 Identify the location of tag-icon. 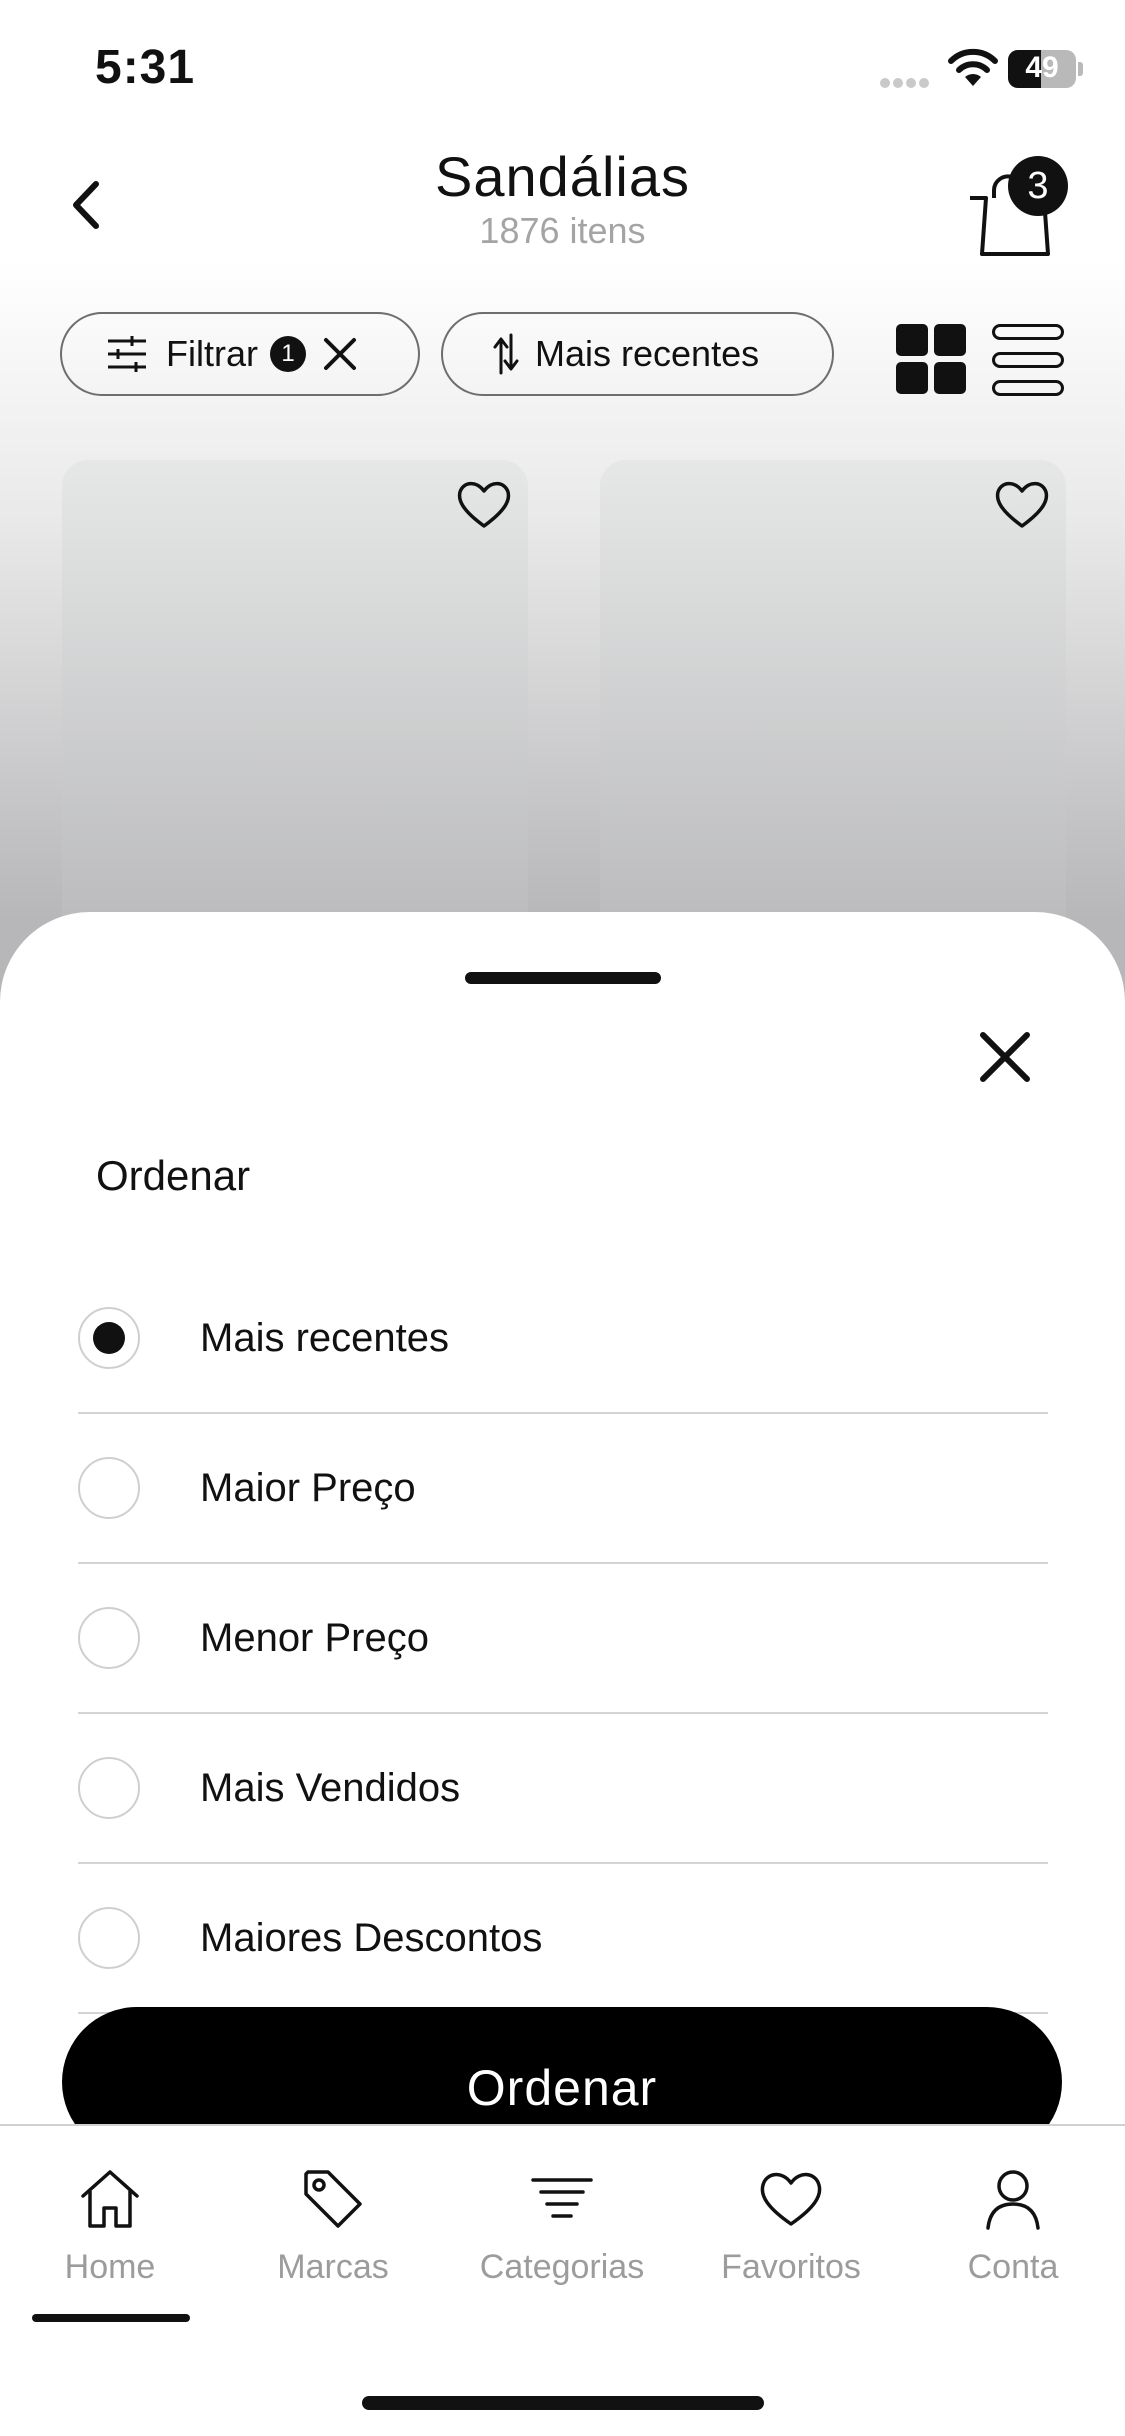
(333, 2199).